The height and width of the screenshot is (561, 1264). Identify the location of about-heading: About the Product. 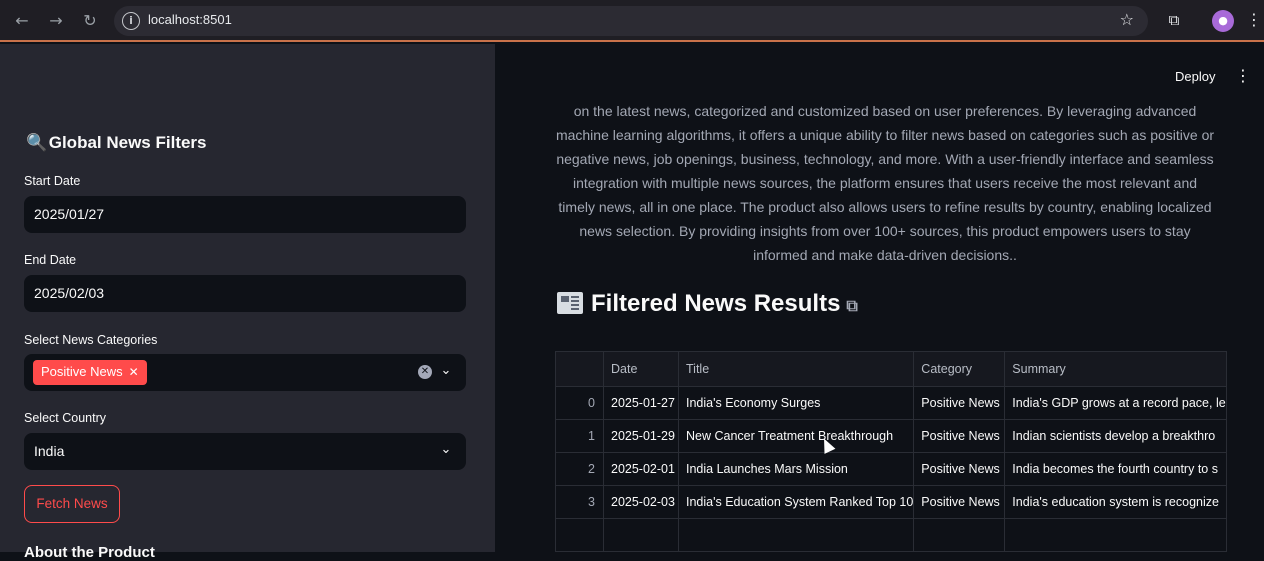
(89, 552).